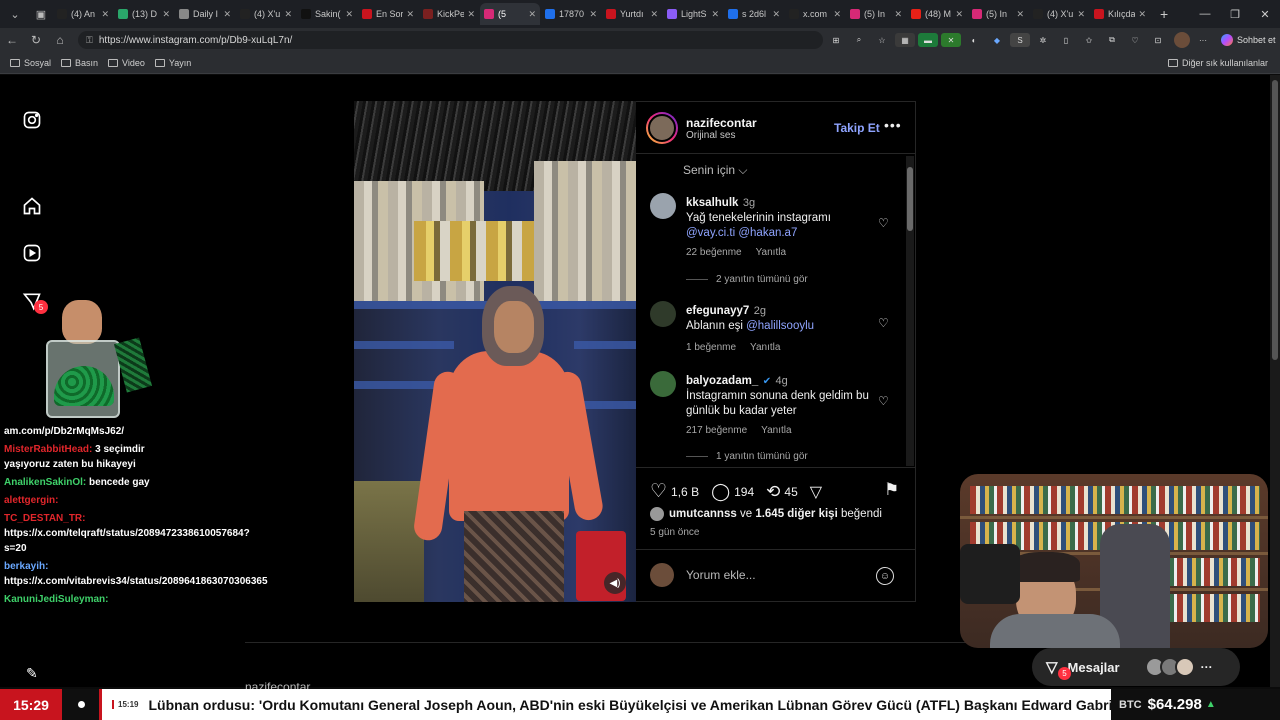 The height and width of the screenshot is (720, 1280). Describe the element at coordinates (1203, 40) in the screenshot. I see `settings-more-icon: ···` at that location.